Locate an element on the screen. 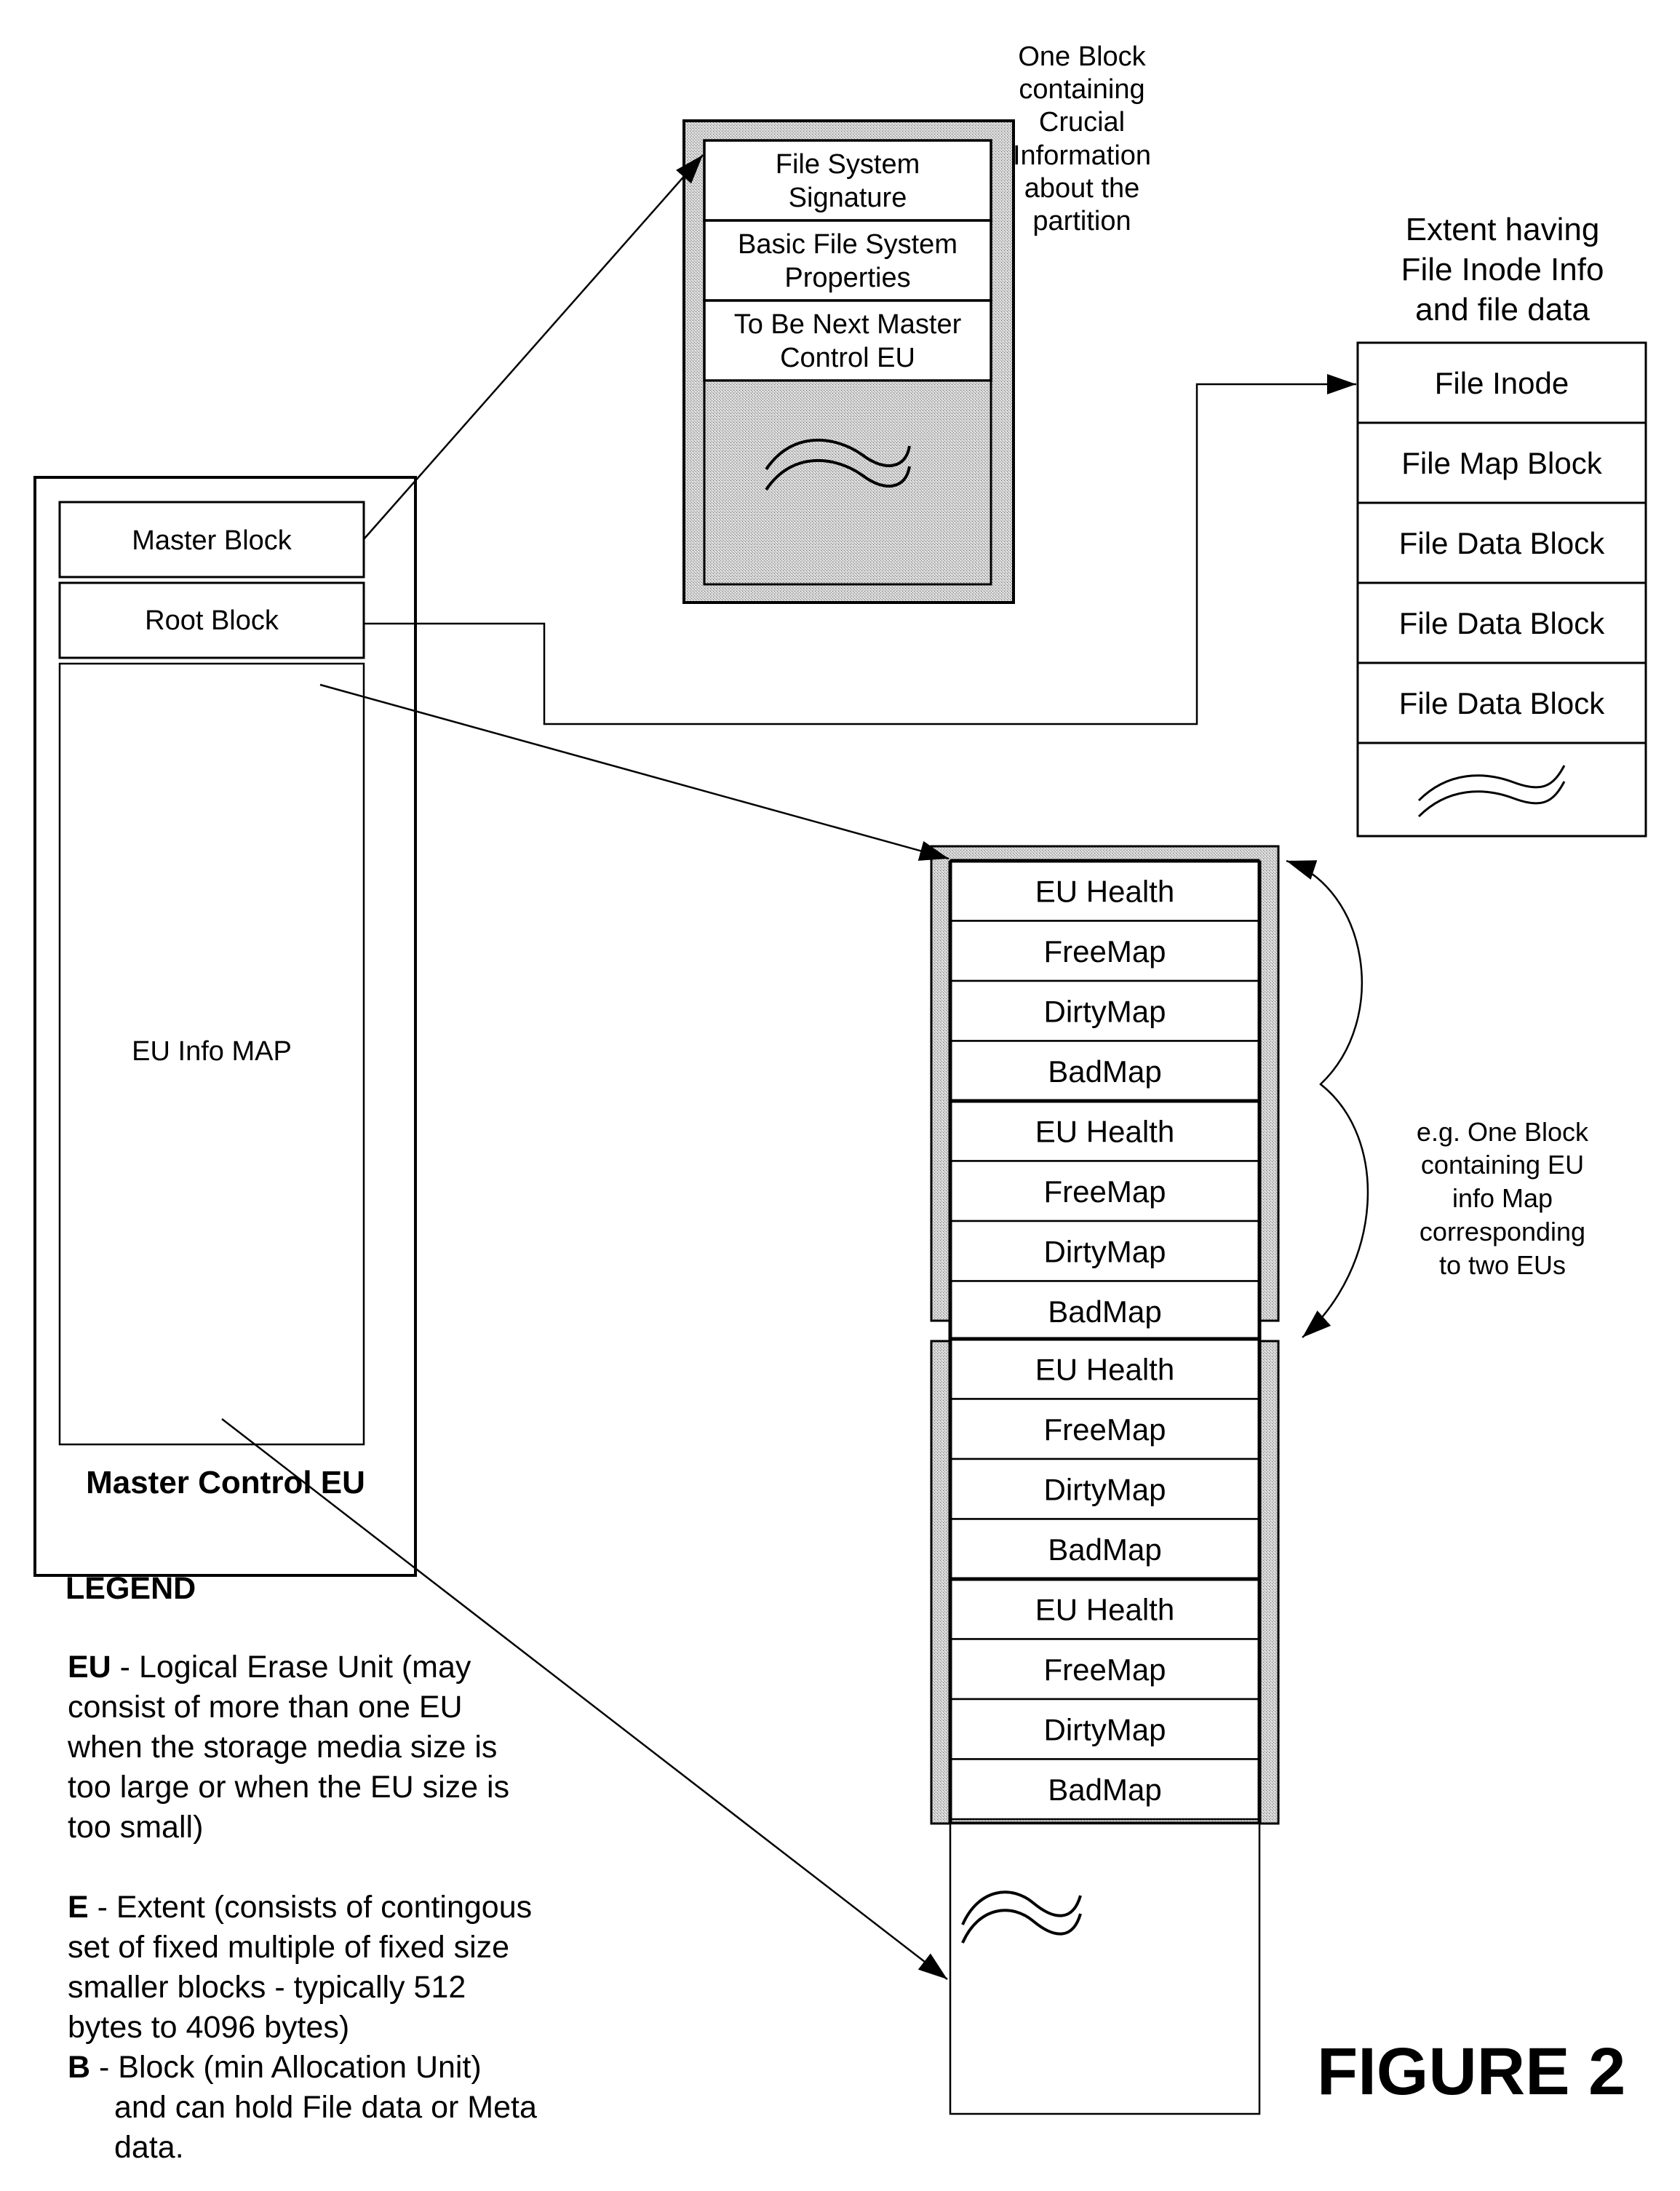 The width and height of the screenshot is (1680, 2191). master-block-label: Master Block is located at coordinates (212, 540).